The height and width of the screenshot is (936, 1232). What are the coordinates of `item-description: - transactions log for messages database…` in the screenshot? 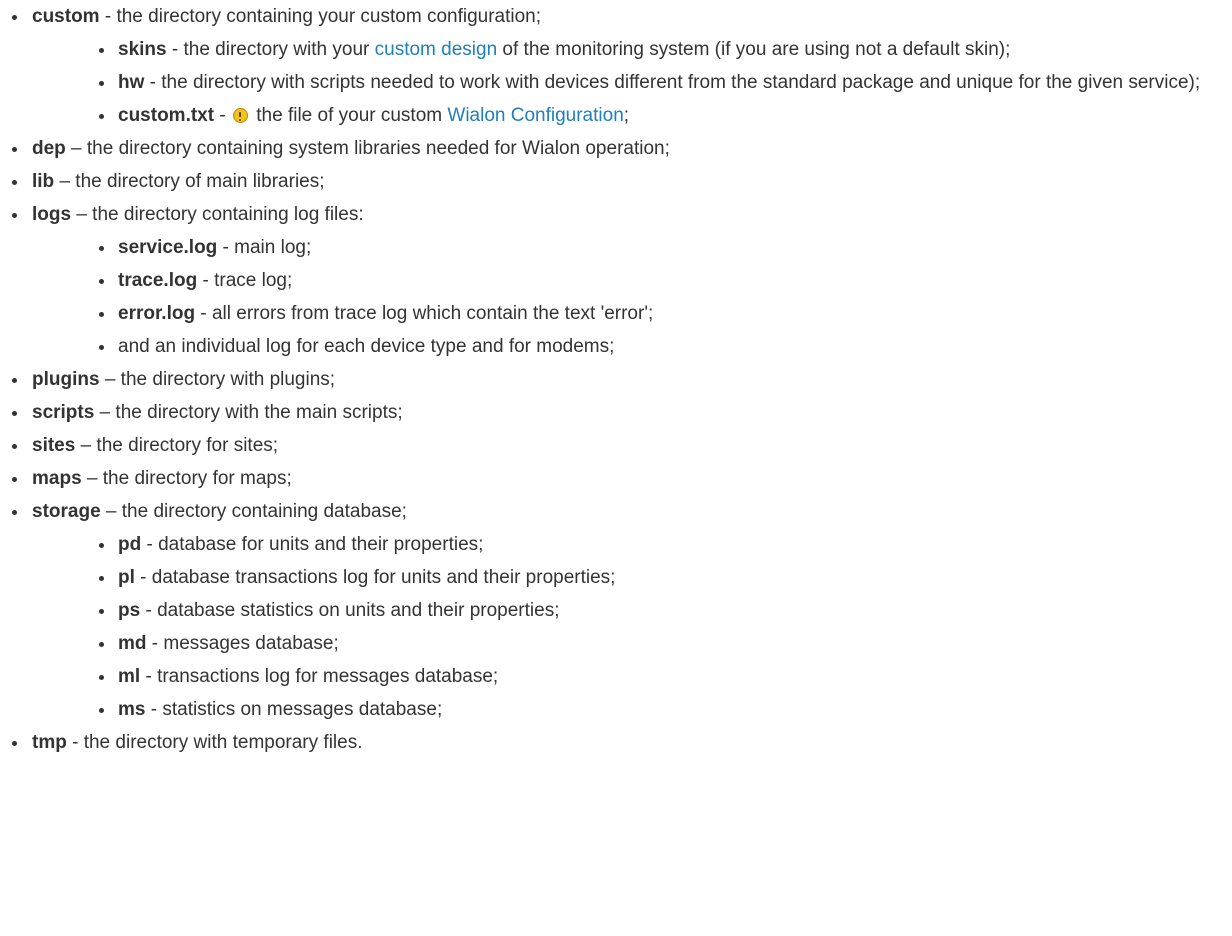 It's located at (319, 676).